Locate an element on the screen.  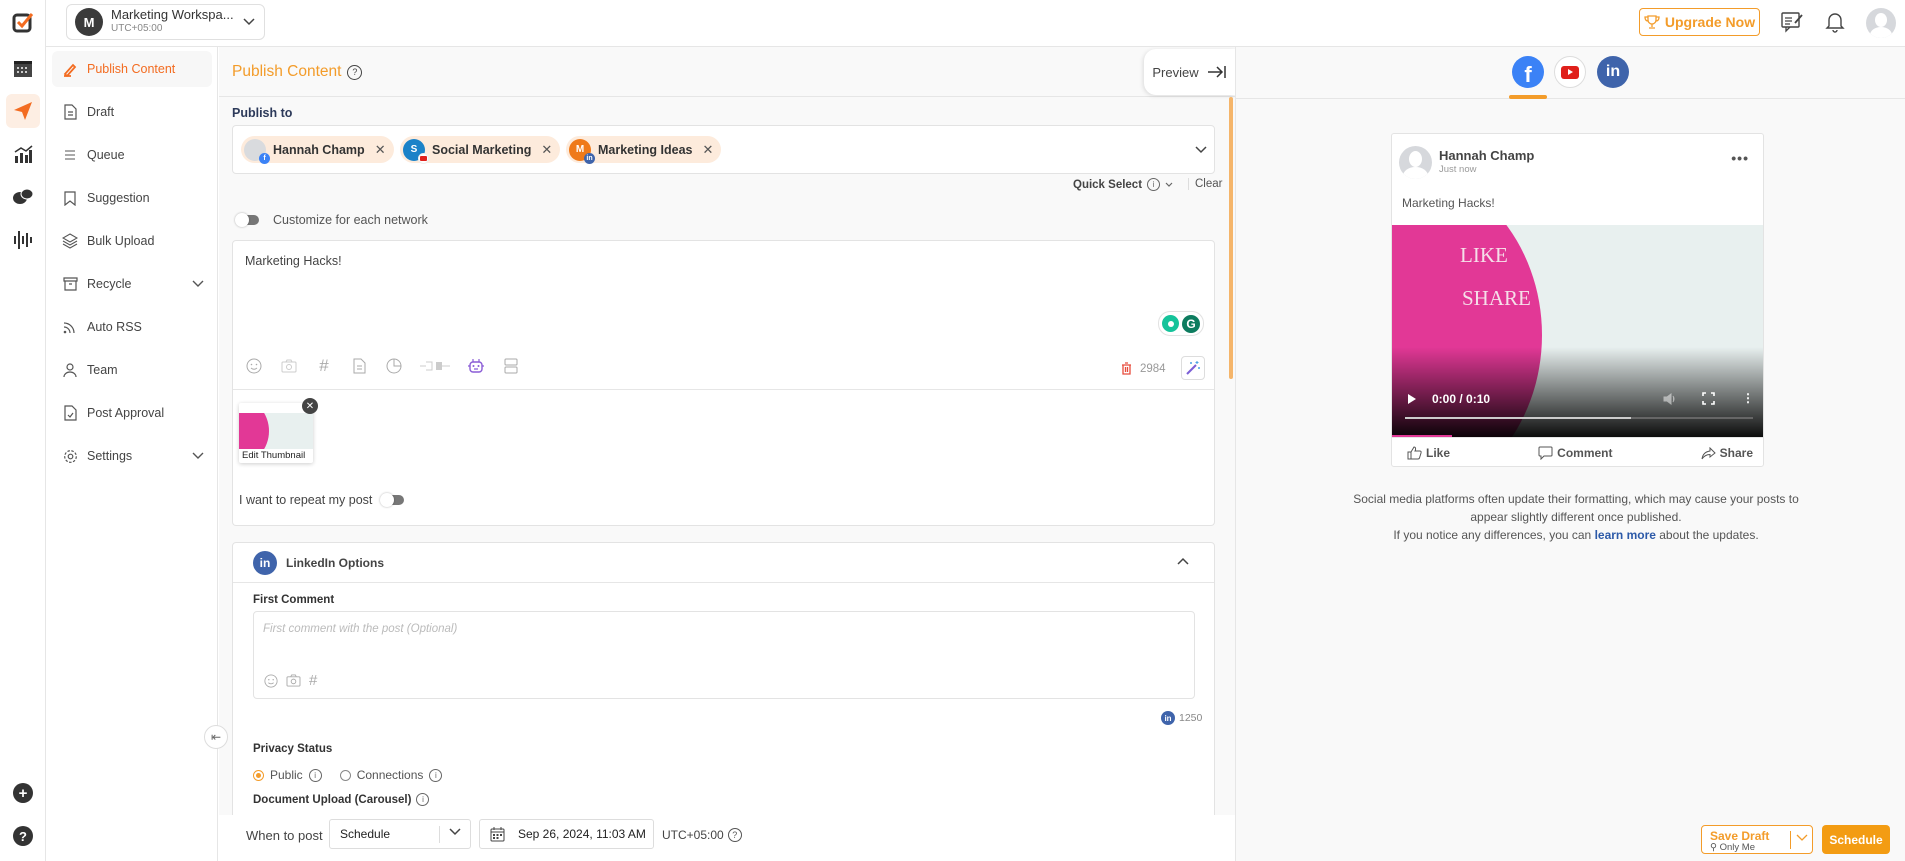
publish-paper-plane-icon is located at coordinates (23, 111).